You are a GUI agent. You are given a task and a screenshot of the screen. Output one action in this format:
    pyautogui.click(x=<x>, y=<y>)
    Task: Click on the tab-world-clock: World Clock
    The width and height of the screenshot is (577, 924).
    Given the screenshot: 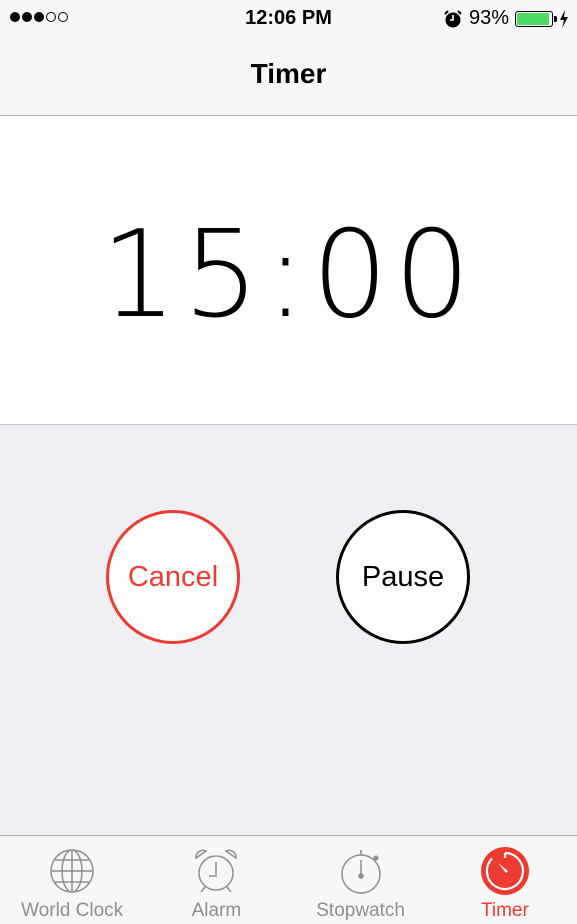 What is the action you would take?
    pyautogui.click(x=72, y=880)
    